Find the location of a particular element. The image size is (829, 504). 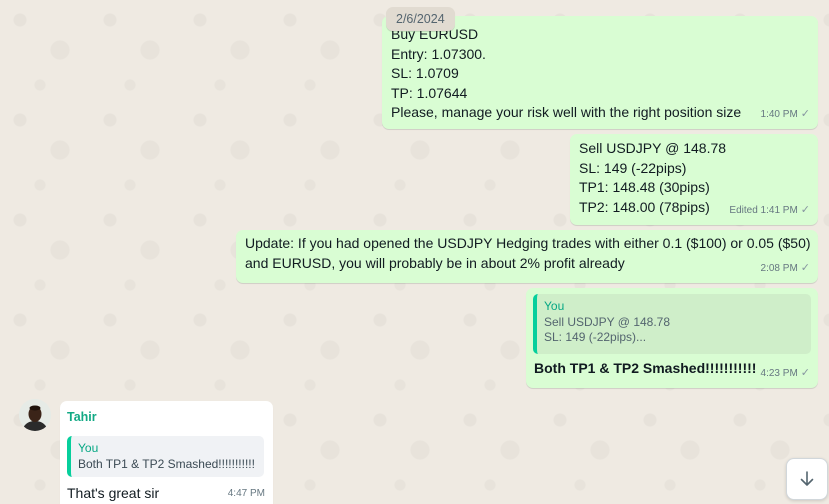

message-time: 2:08 PM is located at coordinates (779, 268).